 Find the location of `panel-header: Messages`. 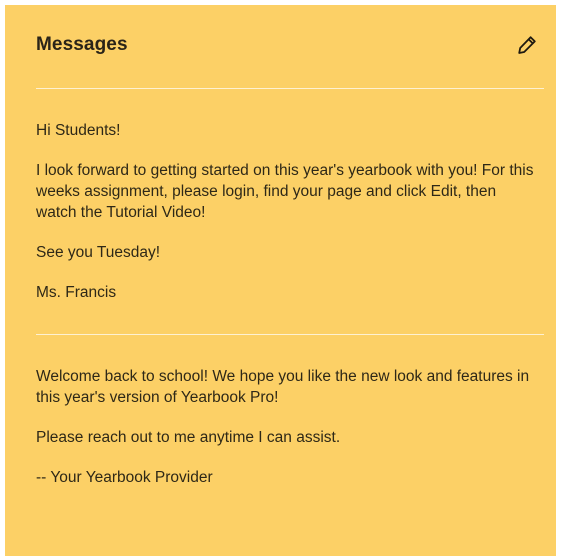

panel-header: Messages is located at coordinates (288, 49).